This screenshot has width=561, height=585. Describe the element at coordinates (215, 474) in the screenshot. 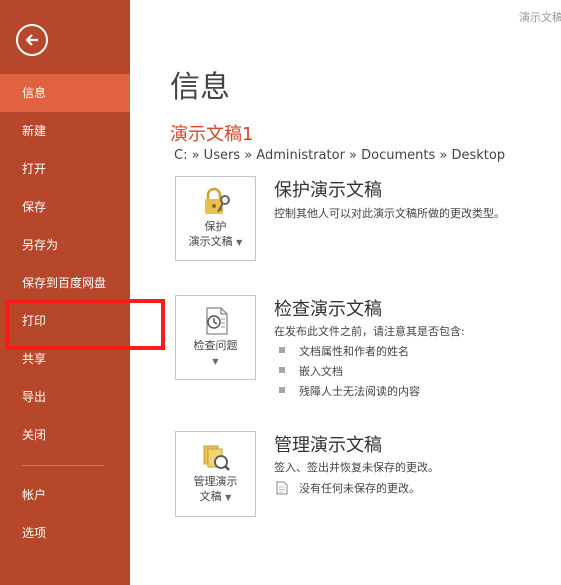

I see `manage-presentation-button: 管理演示 文稿 ▼` at that location.